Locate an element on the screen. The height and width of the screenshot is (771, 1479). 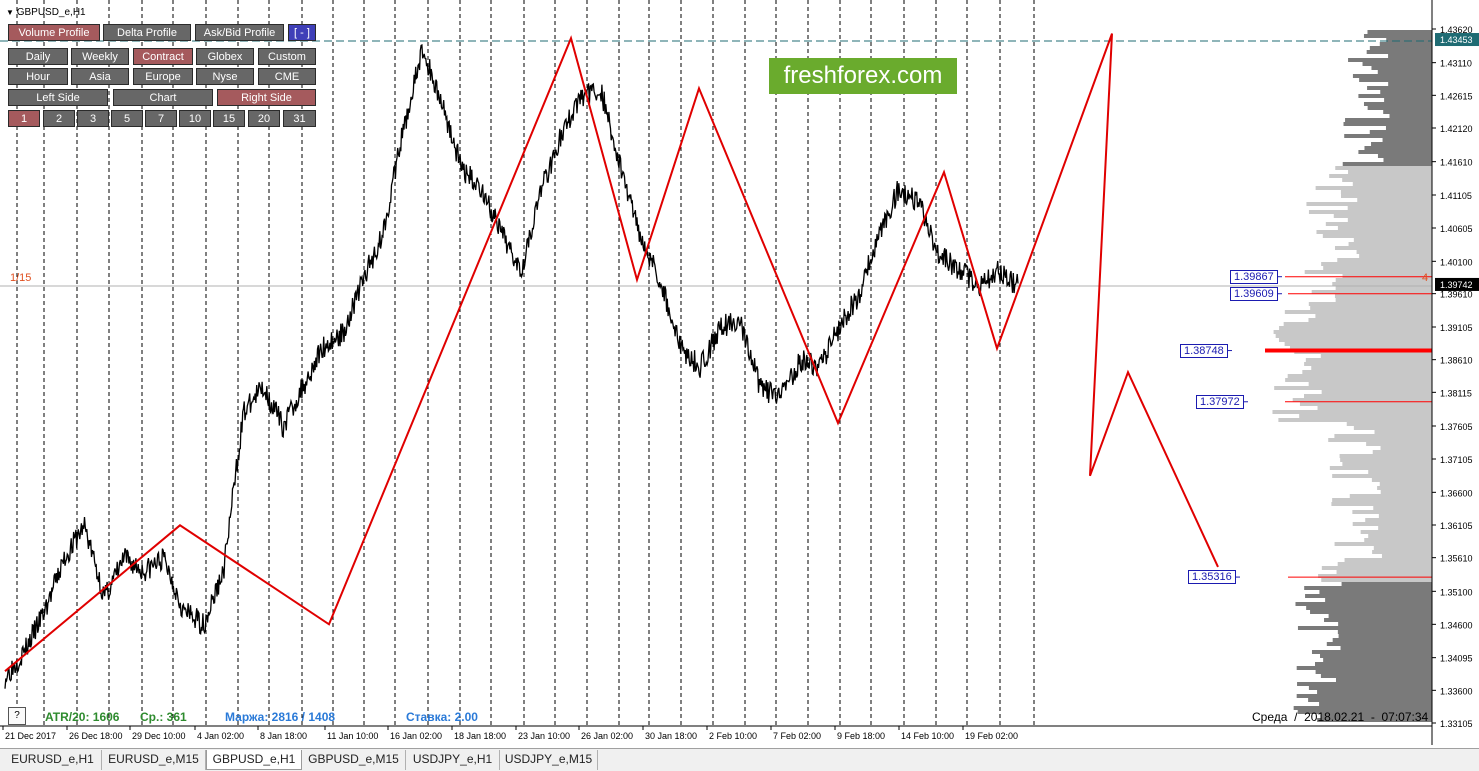
toolbar-row3-button-3: Nyse is located at coordinates (225, 76).